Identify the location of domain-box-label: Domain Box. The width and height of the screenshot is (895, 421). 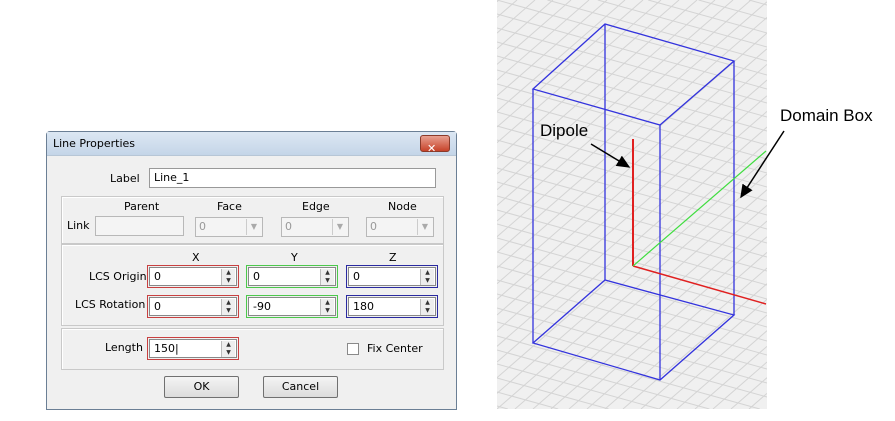
(826, 115).